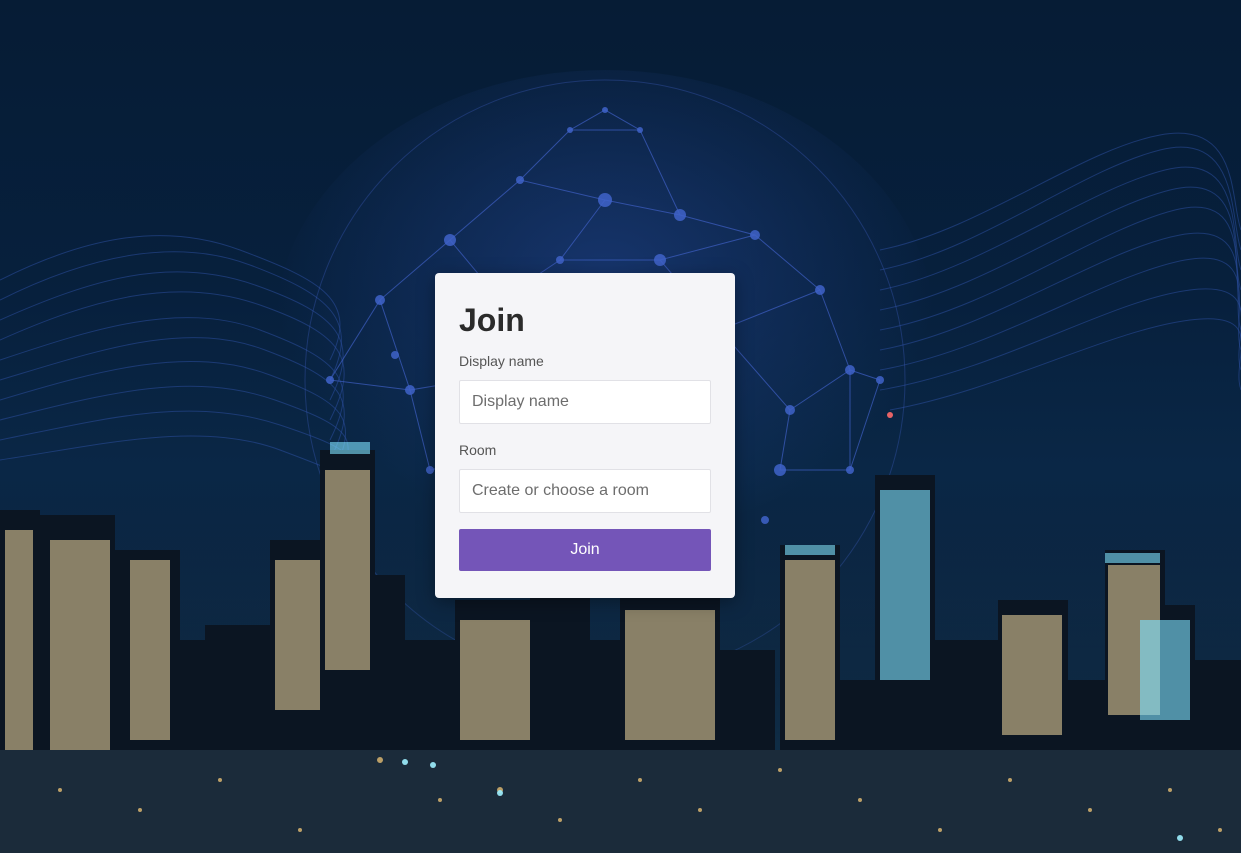 The image size is (1241, 853). What do you see at coordinates (478, 450) in the screenshot?
I see `room-label: Room` at bounding box center [478, 450].